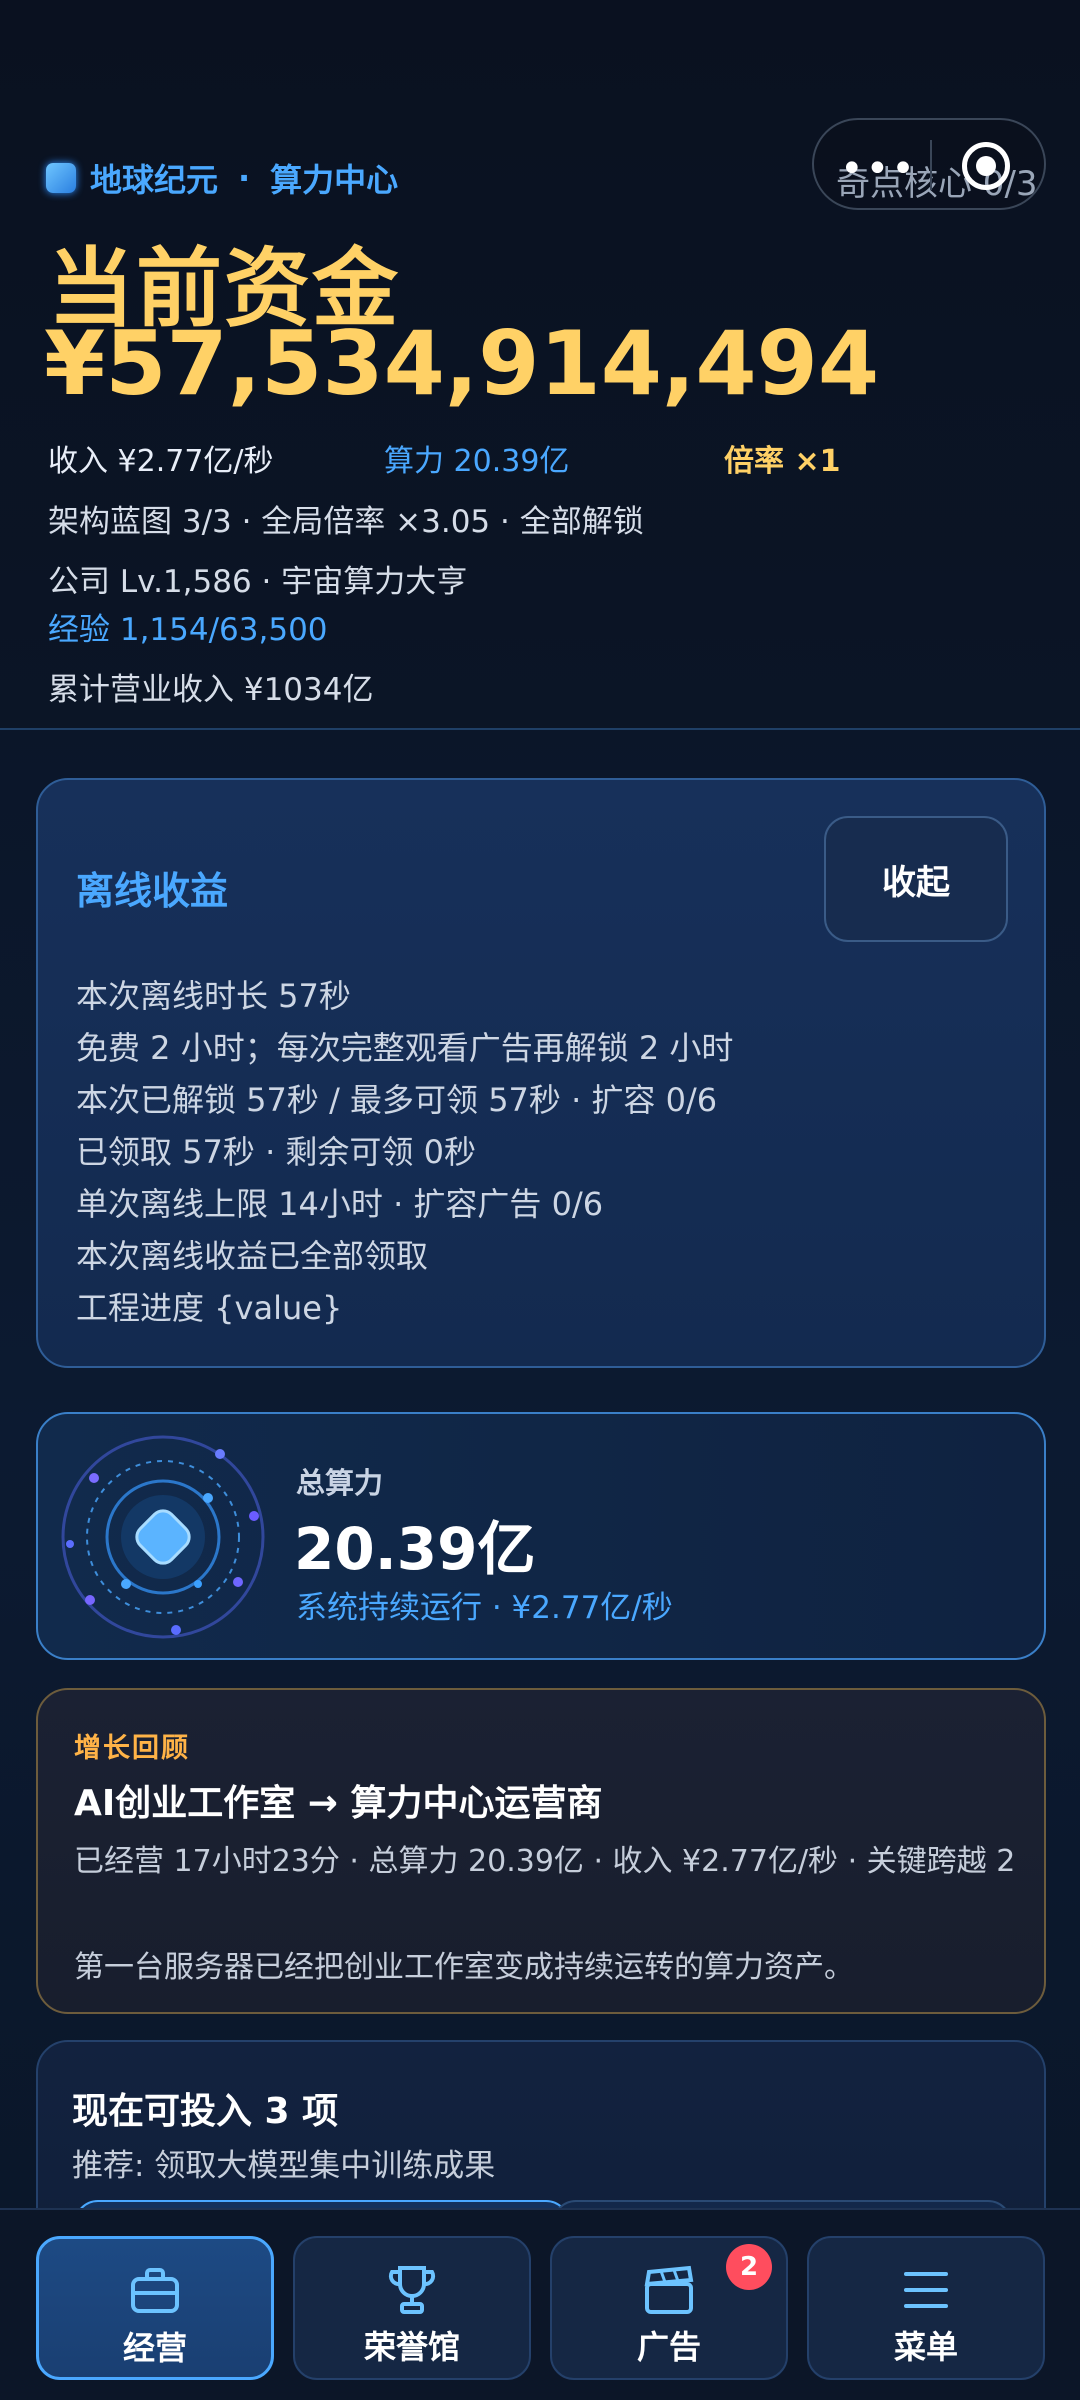  Describe the element at coordinates (252, 1256) in the screenshot. I see `offline-line: 本次离线收益已全部领取` at that location.